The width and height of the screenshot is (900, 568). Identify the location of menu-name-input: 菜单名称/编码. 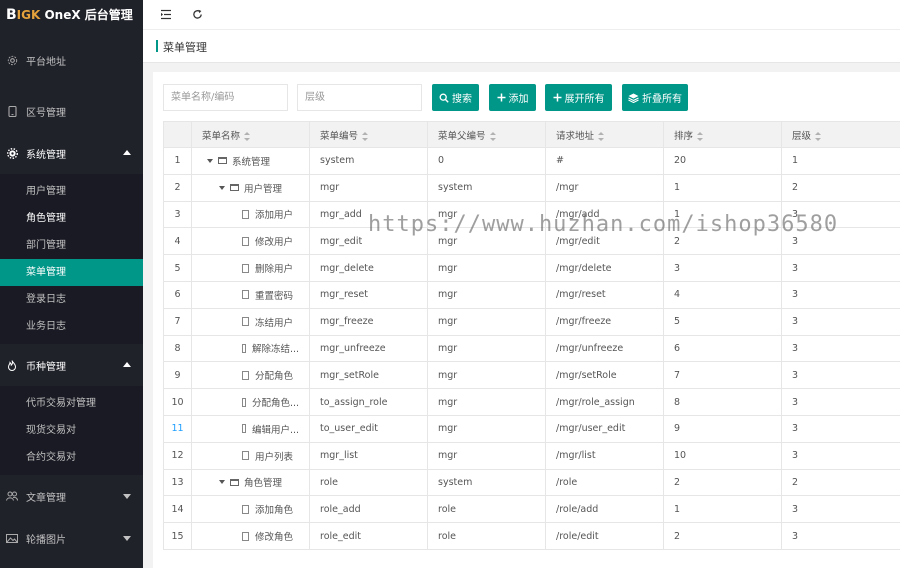
(225, 97).